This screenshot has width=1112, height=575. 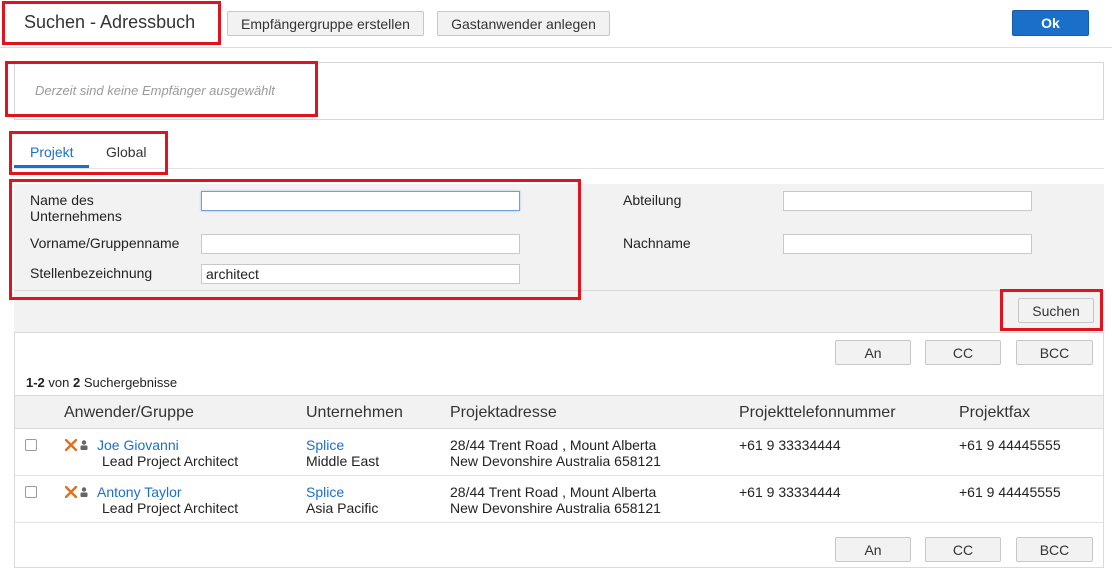 I want to click on result-range: 1-2, so click(x=35, y=382).